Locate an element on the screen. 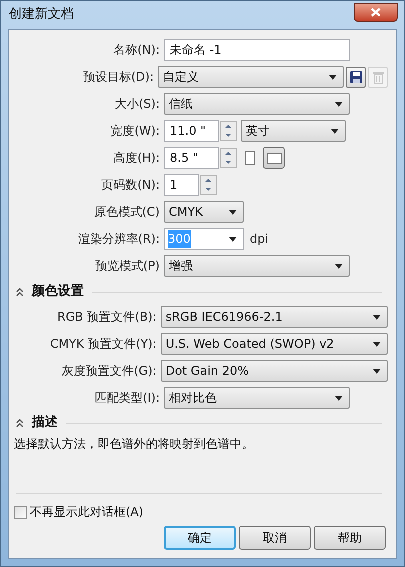  dropdown: 英寸 is located at coordinates (293, 131).